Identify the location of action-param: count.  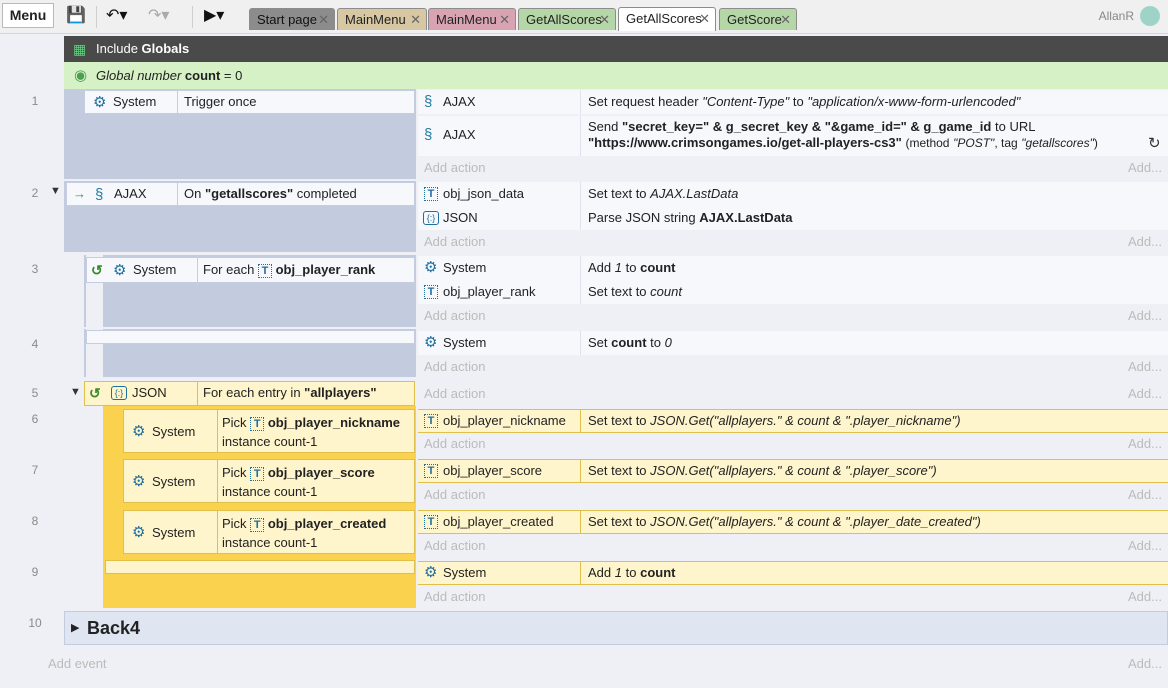
(658, 572).